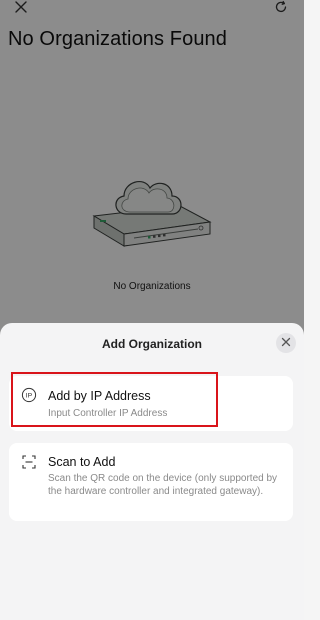  I want to click on option-title: Scan to Add, so click(82, 462).